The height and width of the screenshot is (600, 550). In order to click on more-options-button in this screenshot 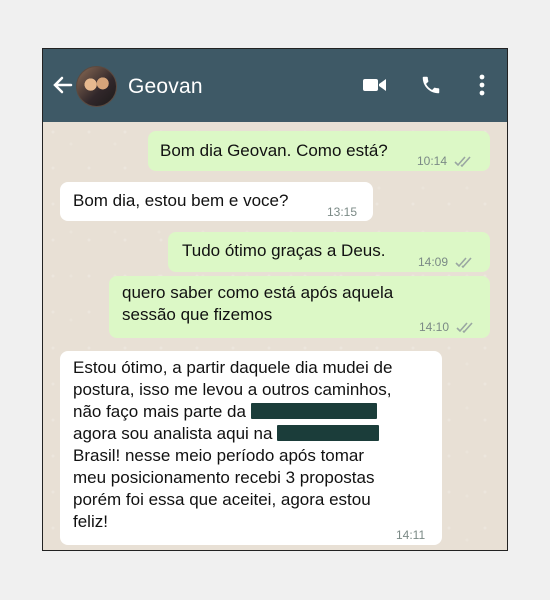, I will do `click(482, 85)`.